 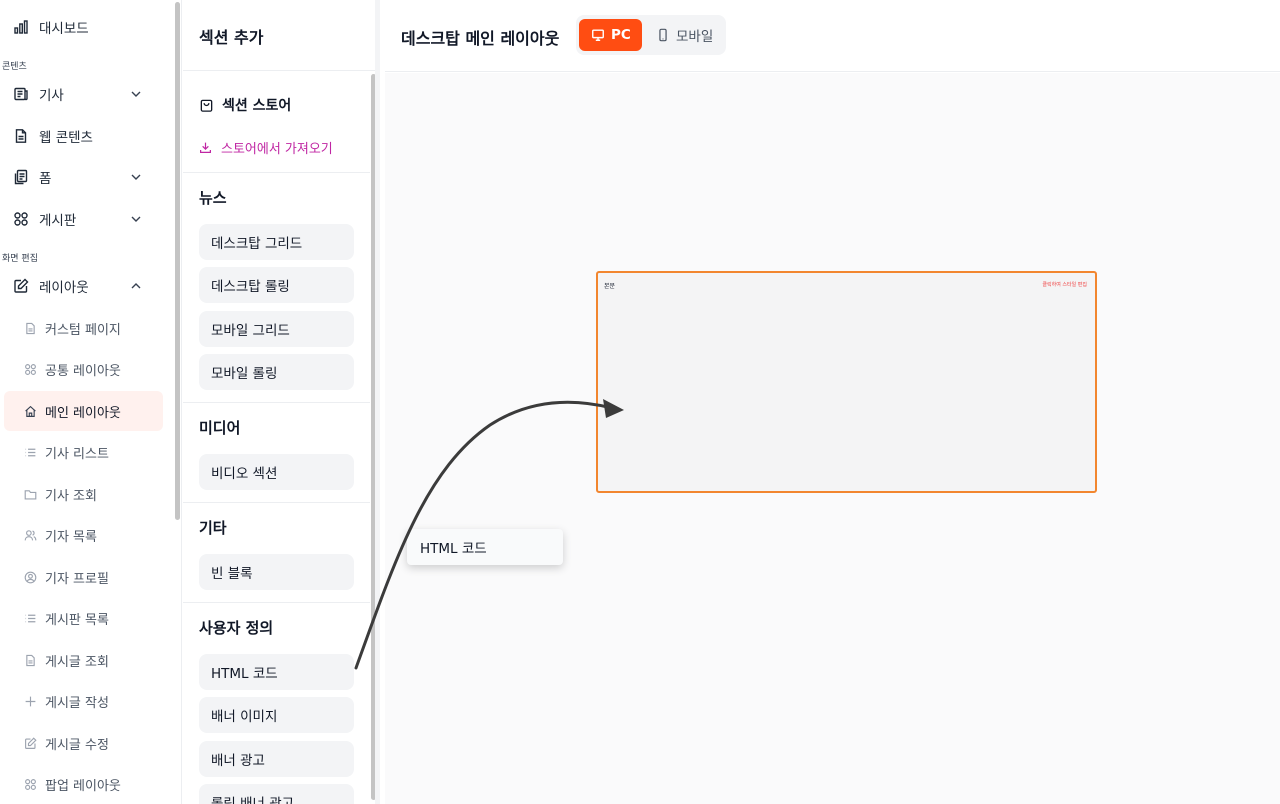 What do you see at coordinates (610, 286) in the screenshot?
I see `frame-label: 본문` at bounding box center [610, 286].